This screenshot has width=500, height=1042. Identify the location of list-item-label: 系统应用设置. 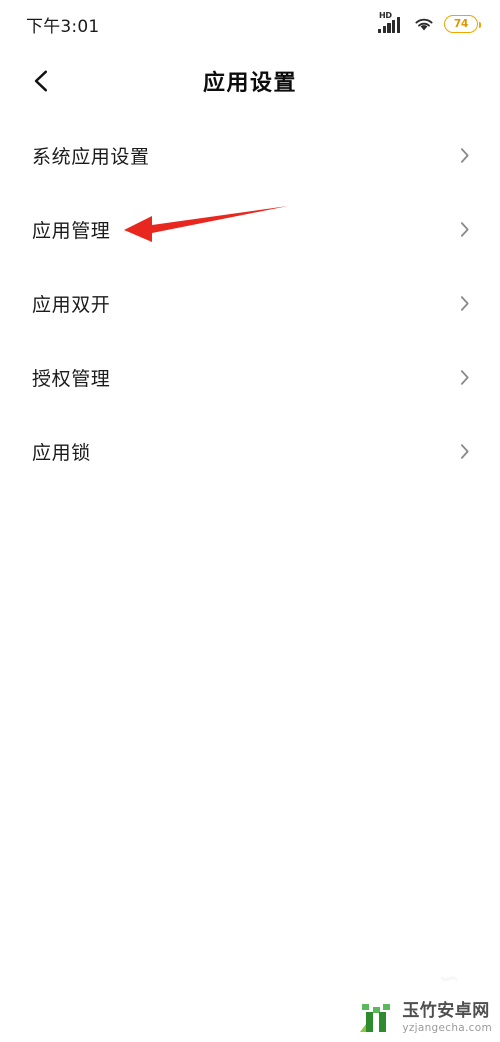
(91, 156).